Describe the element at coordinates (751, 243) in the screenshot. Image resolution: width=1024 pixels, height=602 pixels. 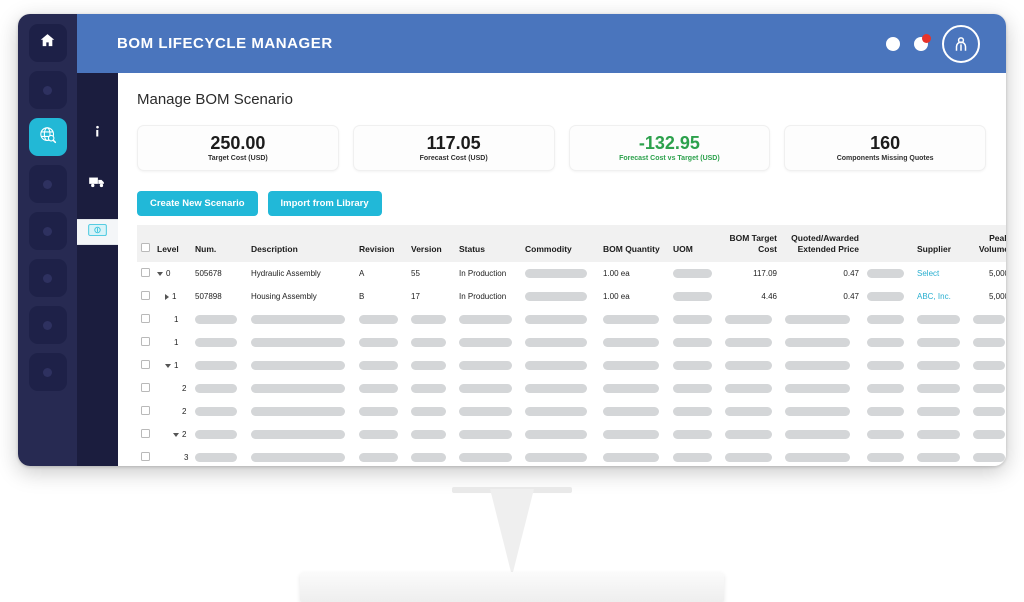
I see `column-header-bom_target_cost: BOM Target Cost` at that location.